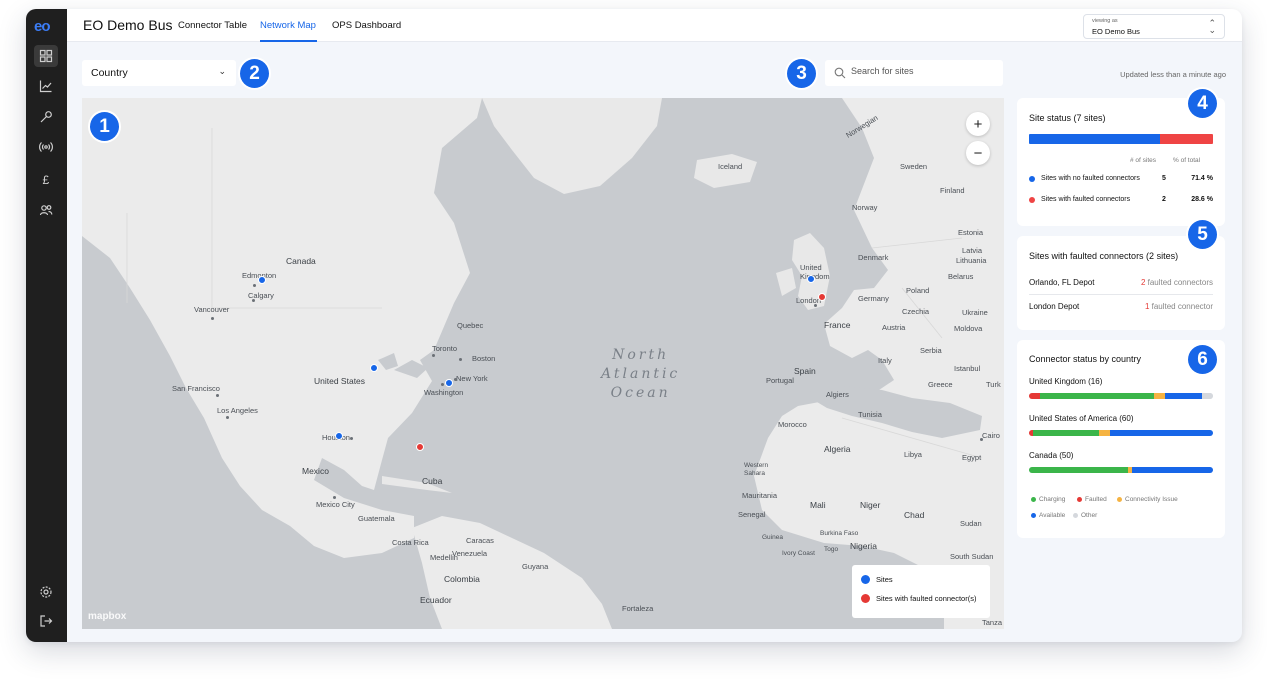 The image size is (1267, 693). Describe the element at coordinates (1173, 74) in the screenshot. I see `updated-timestamp: Updated less than a minute ago` at that location.